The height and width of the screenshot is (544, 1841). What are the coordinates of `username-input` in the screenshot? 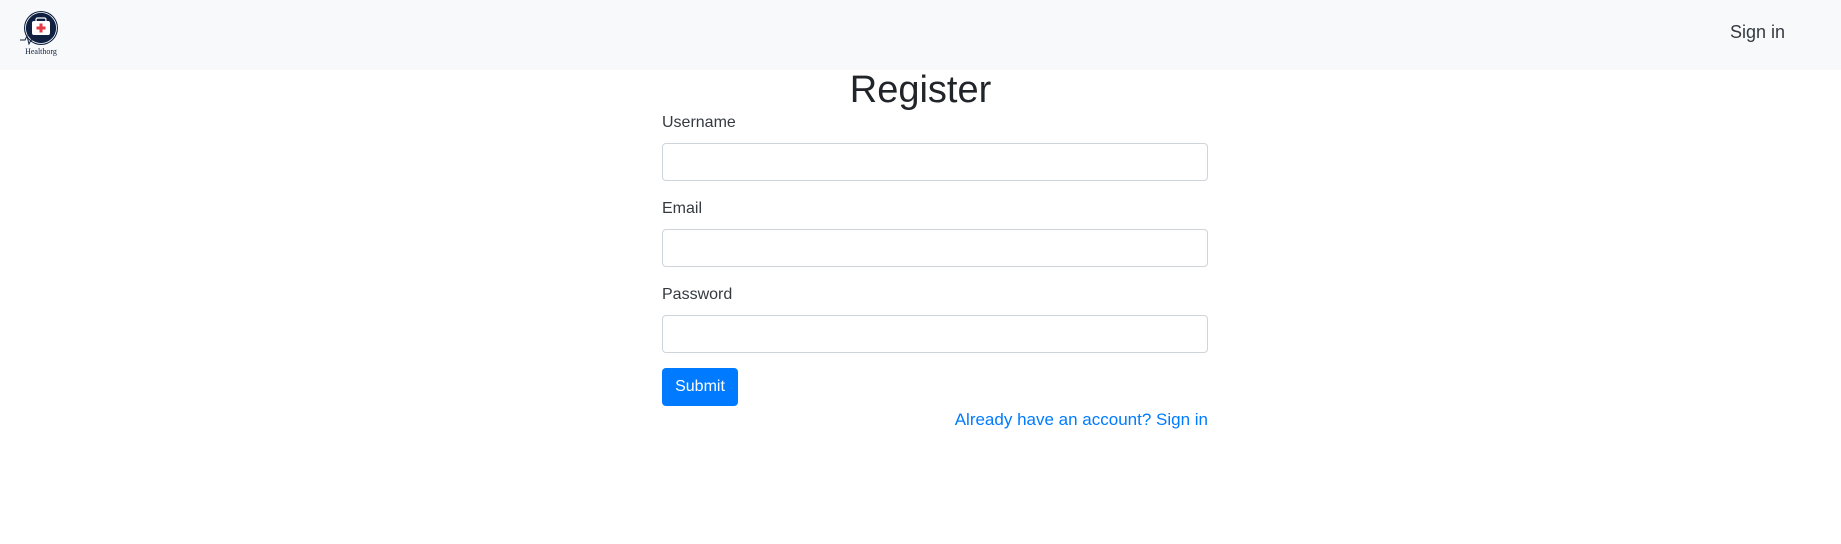 It's located at (935, 162).